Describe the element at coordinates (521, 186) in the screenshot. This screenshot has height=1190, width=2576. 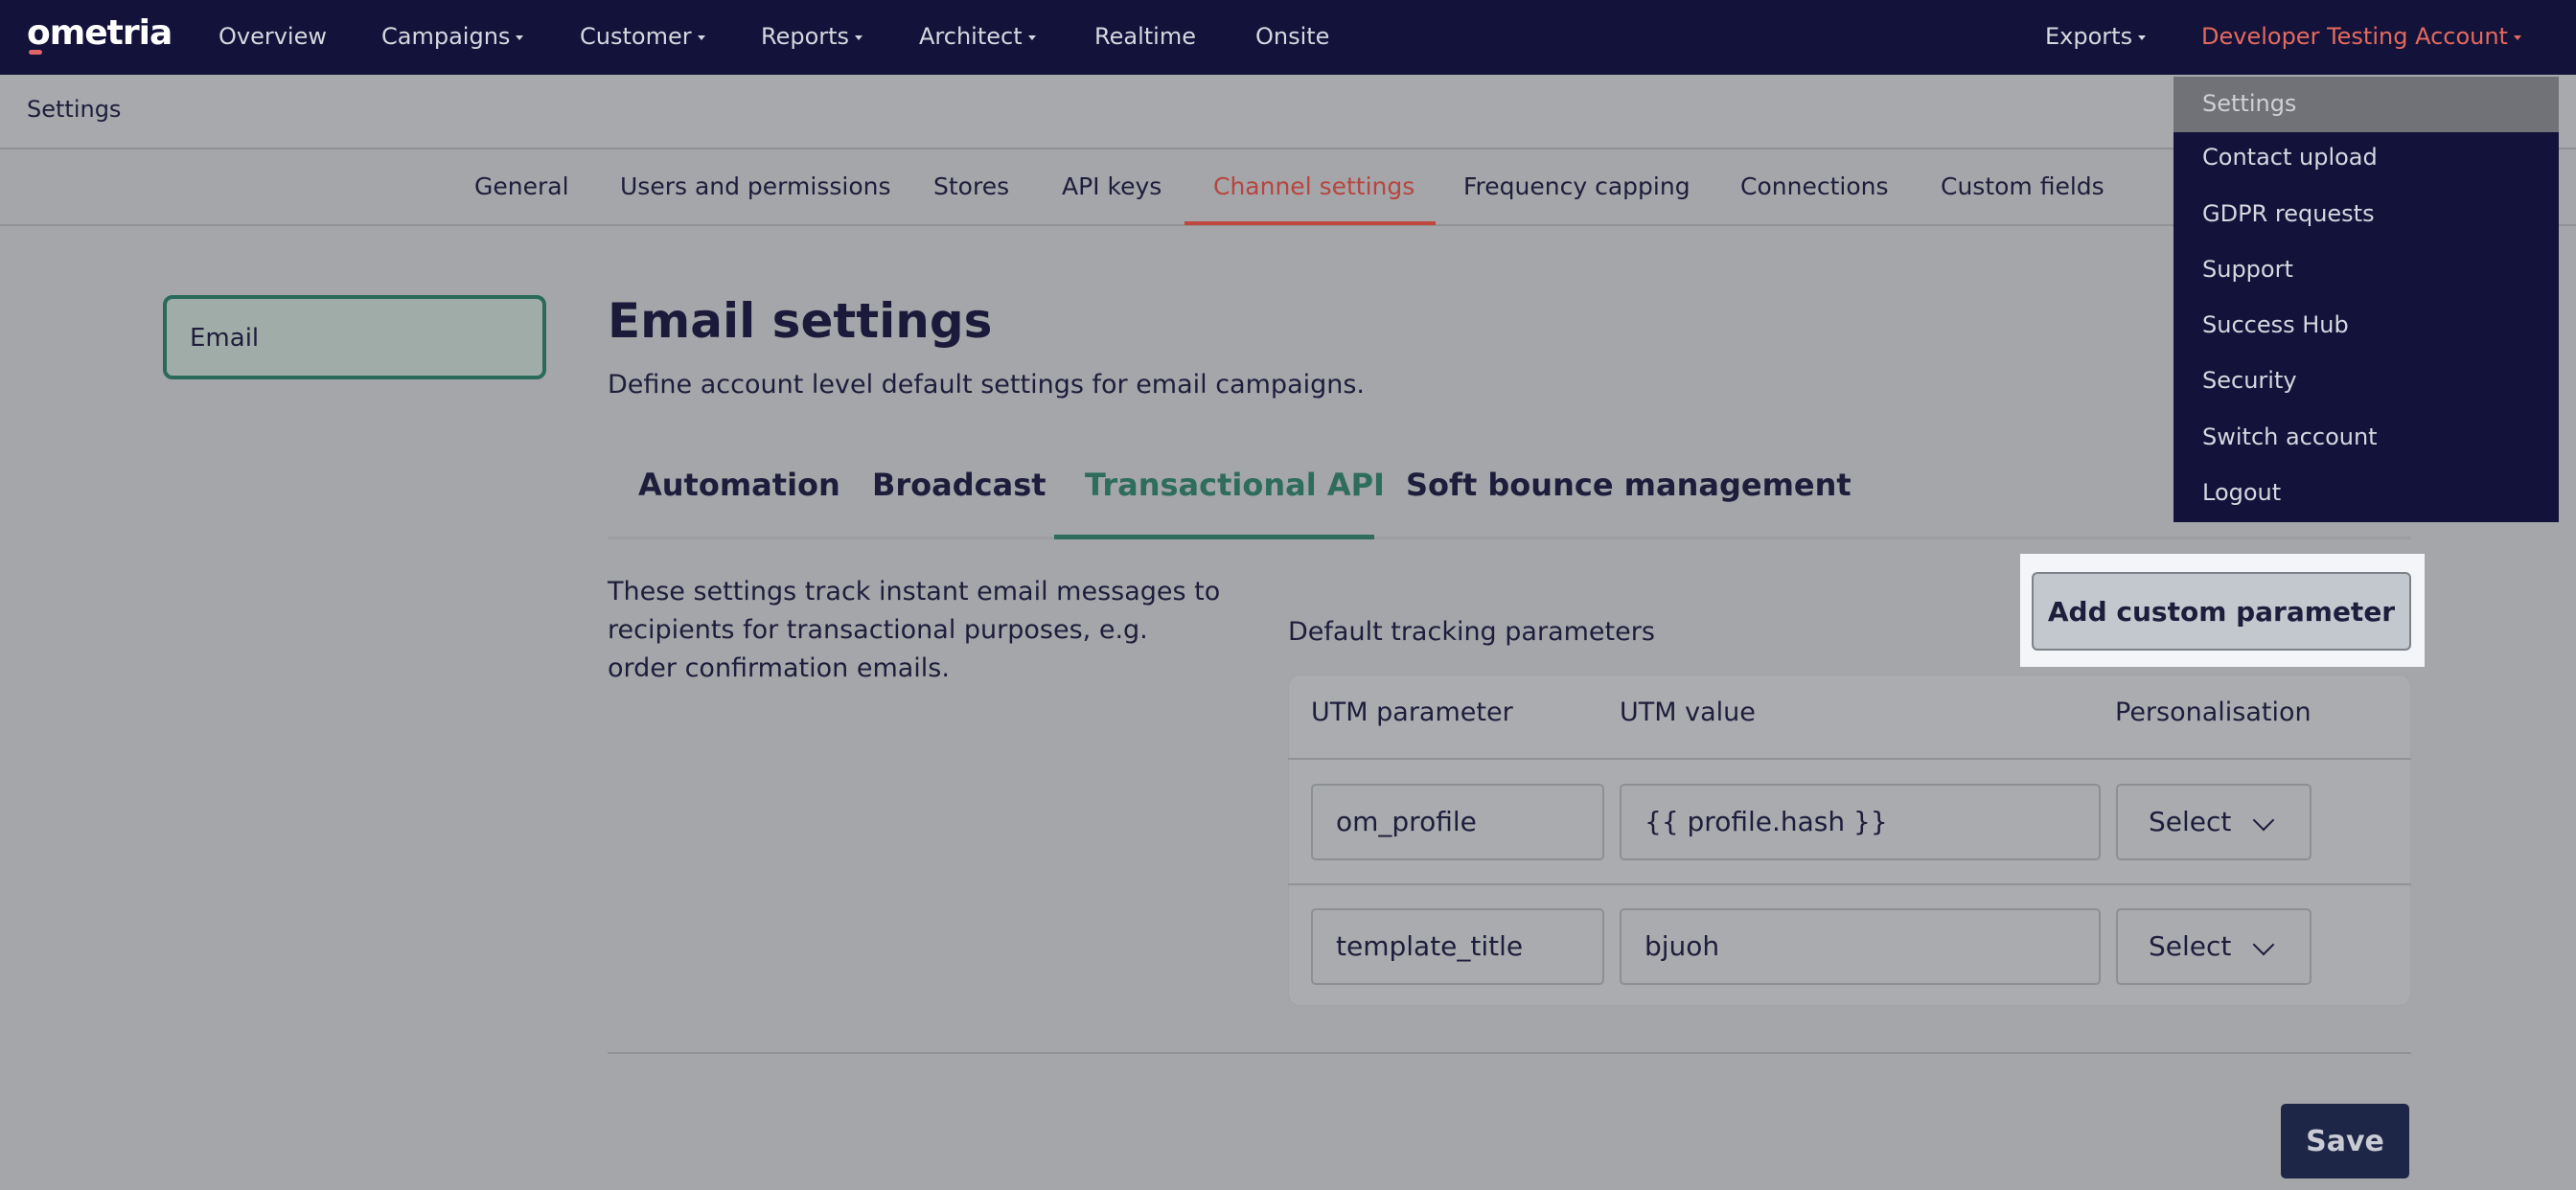
I see `tab-general: General` at that location.